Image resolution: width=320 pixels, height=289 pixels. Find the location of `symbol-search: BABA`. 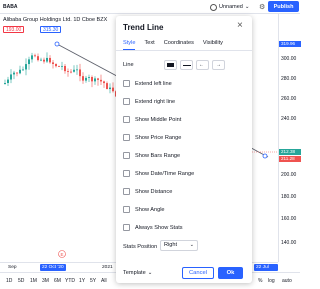

symbol-search: BABA is located at coordinates (10, 7).